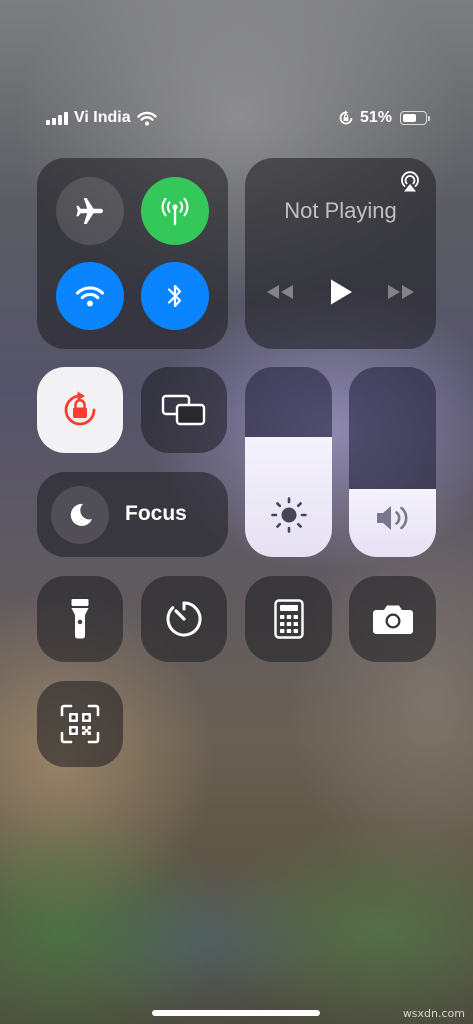 The height and width of the screenshot is (1024, 473). Describe the element at coordinates (409, 118) in the screenshot. I see `battery-fill` at that location.